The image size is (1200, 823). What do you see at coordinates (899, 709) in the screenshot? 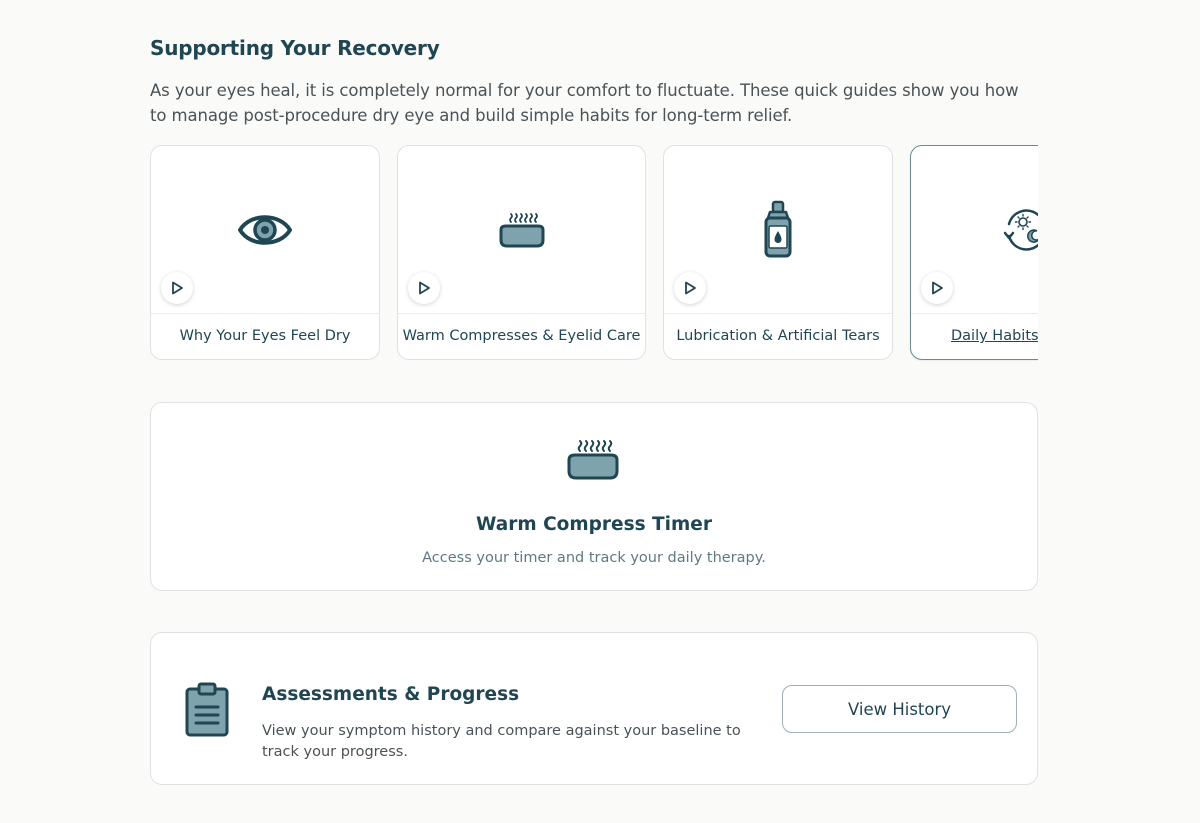
I see `view-history-button: View History` at bounding box center [899, 709].